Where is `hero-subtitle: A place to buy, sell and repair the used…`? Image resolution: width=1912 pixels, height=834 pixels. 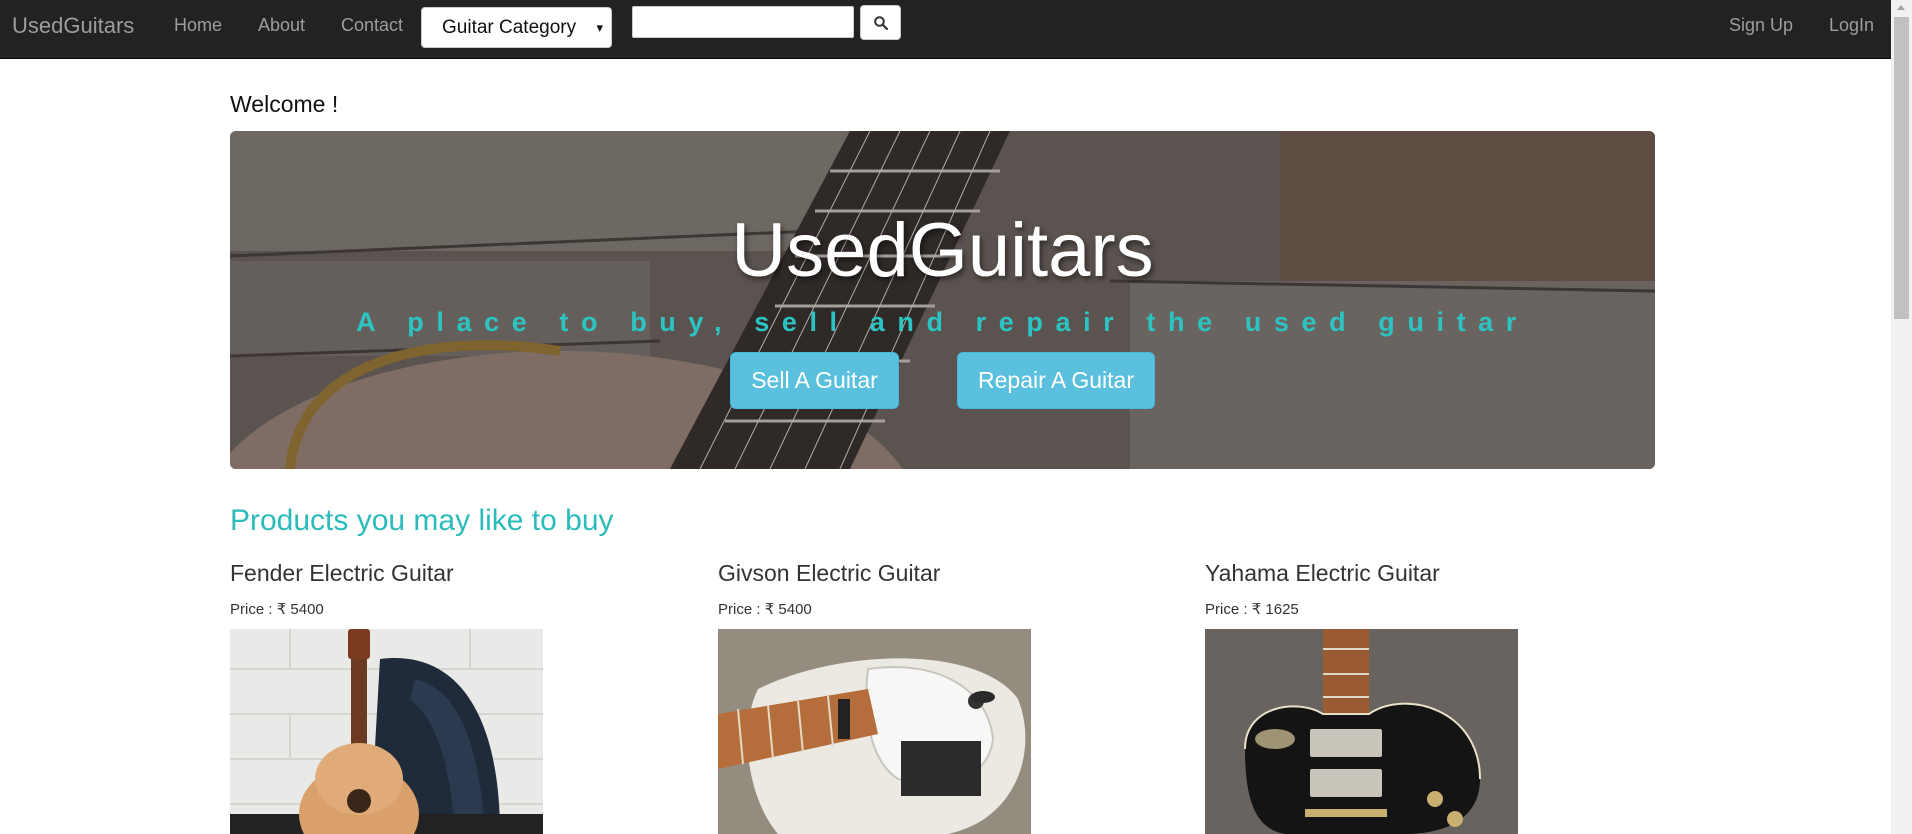 hero-subtitle: A place to buy, sell and repair the used… is located at coordinates (942, 322).